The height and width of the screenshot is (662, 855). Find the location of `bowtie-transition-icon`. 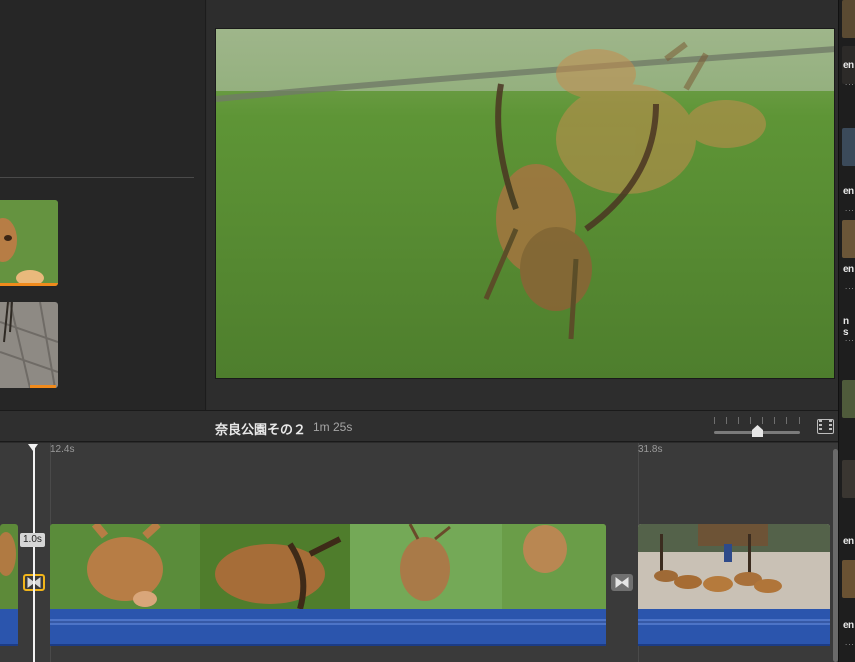

bowtie-transition-icon is located at coordinates (622, 582).